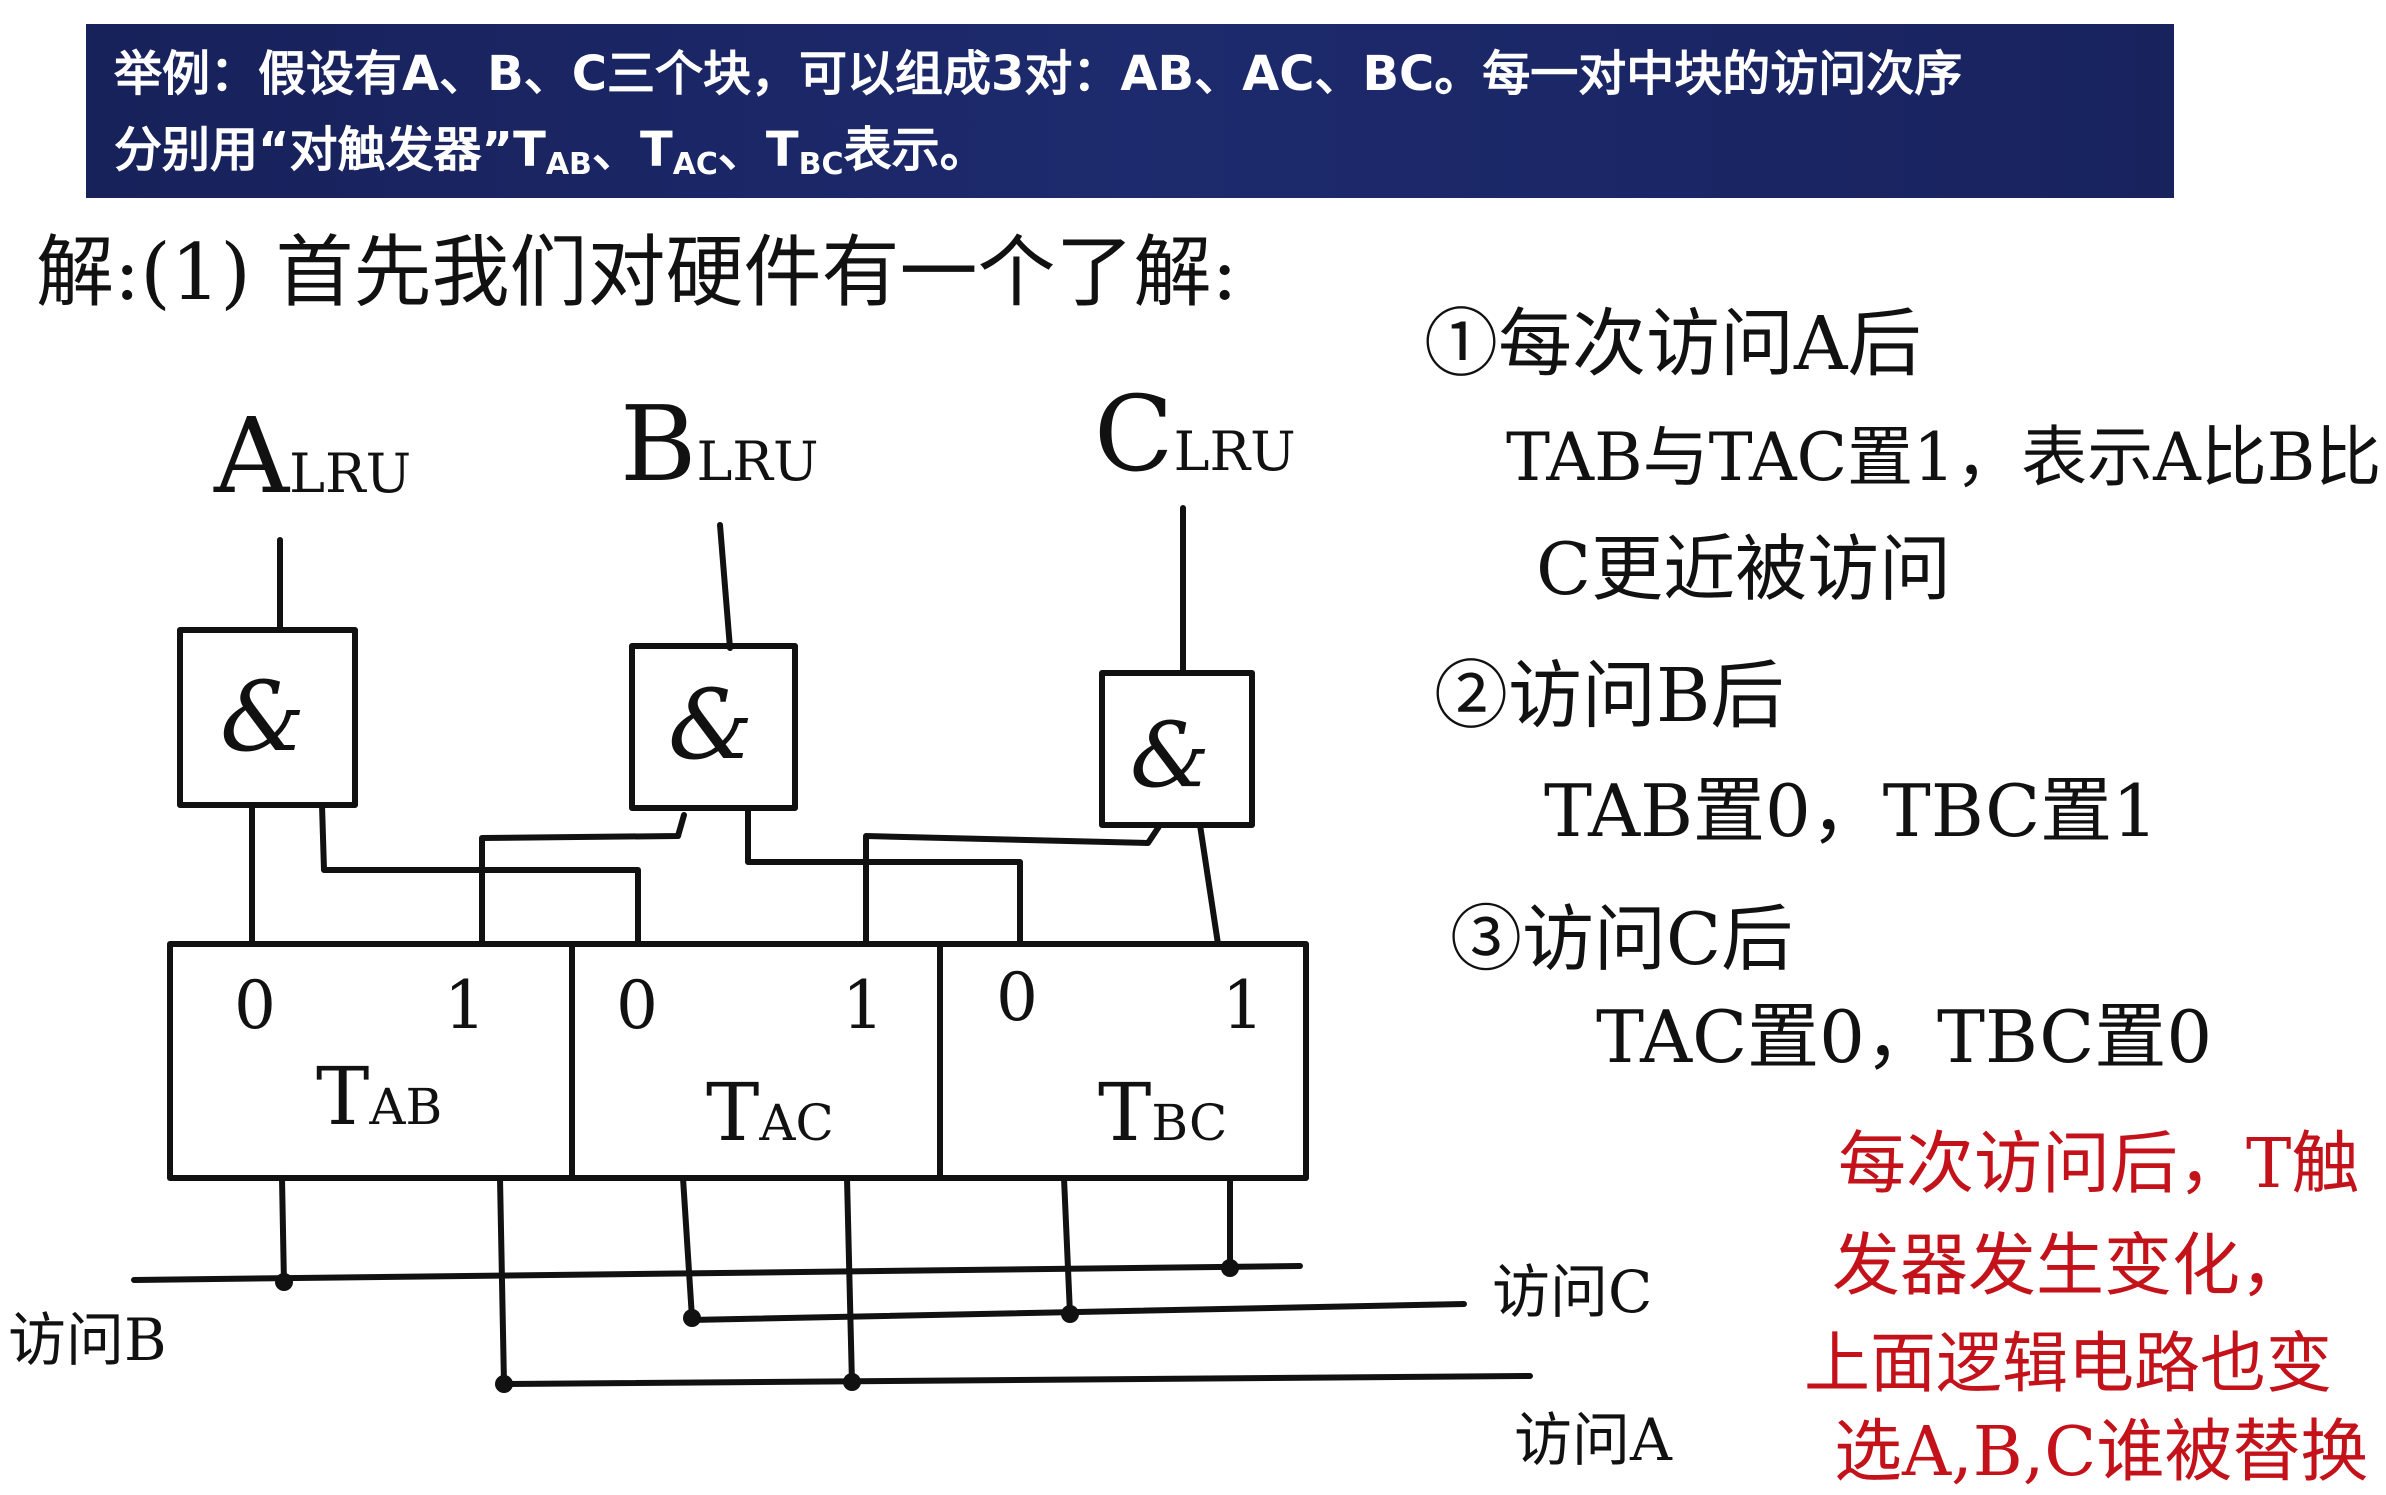 The height and width of the screenshot is (1495, 2386). Describe the element at coordinates (1243, 1005) in the screenshot. I see `tbc-port-1: 1` at that location.